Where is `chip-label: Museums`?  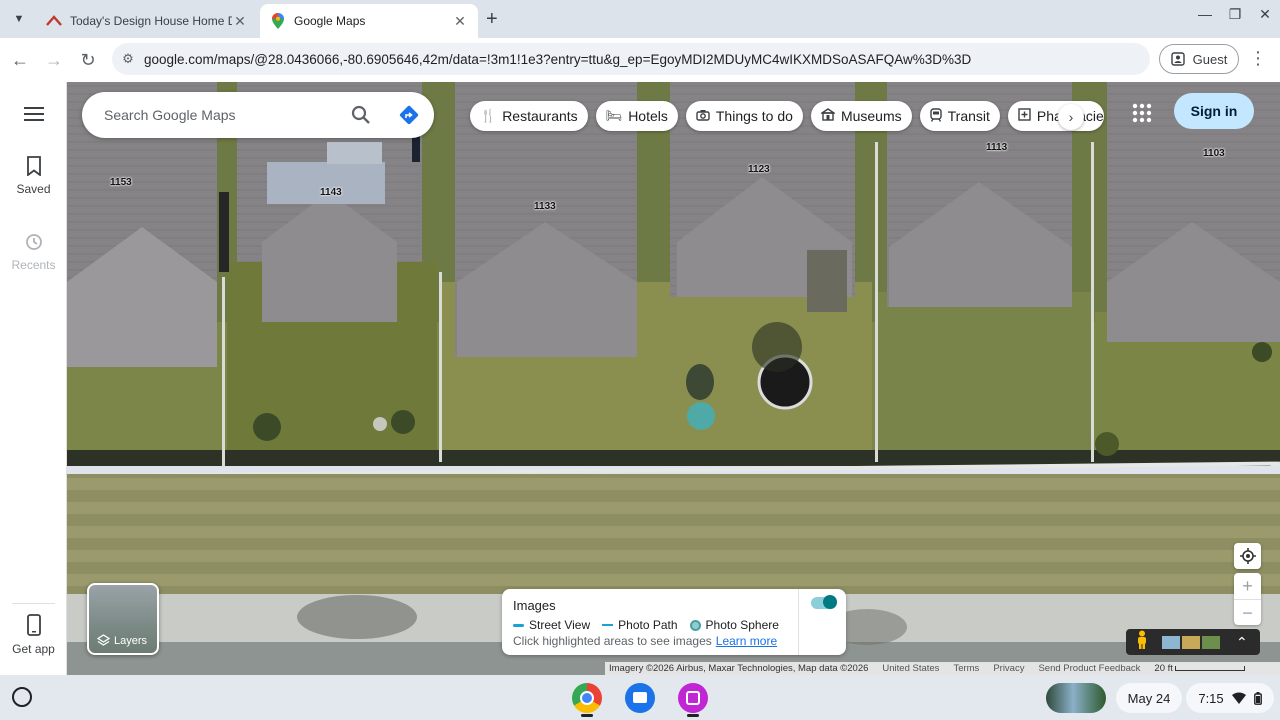 chip-label: Museums is located at coordinates (871, 116).